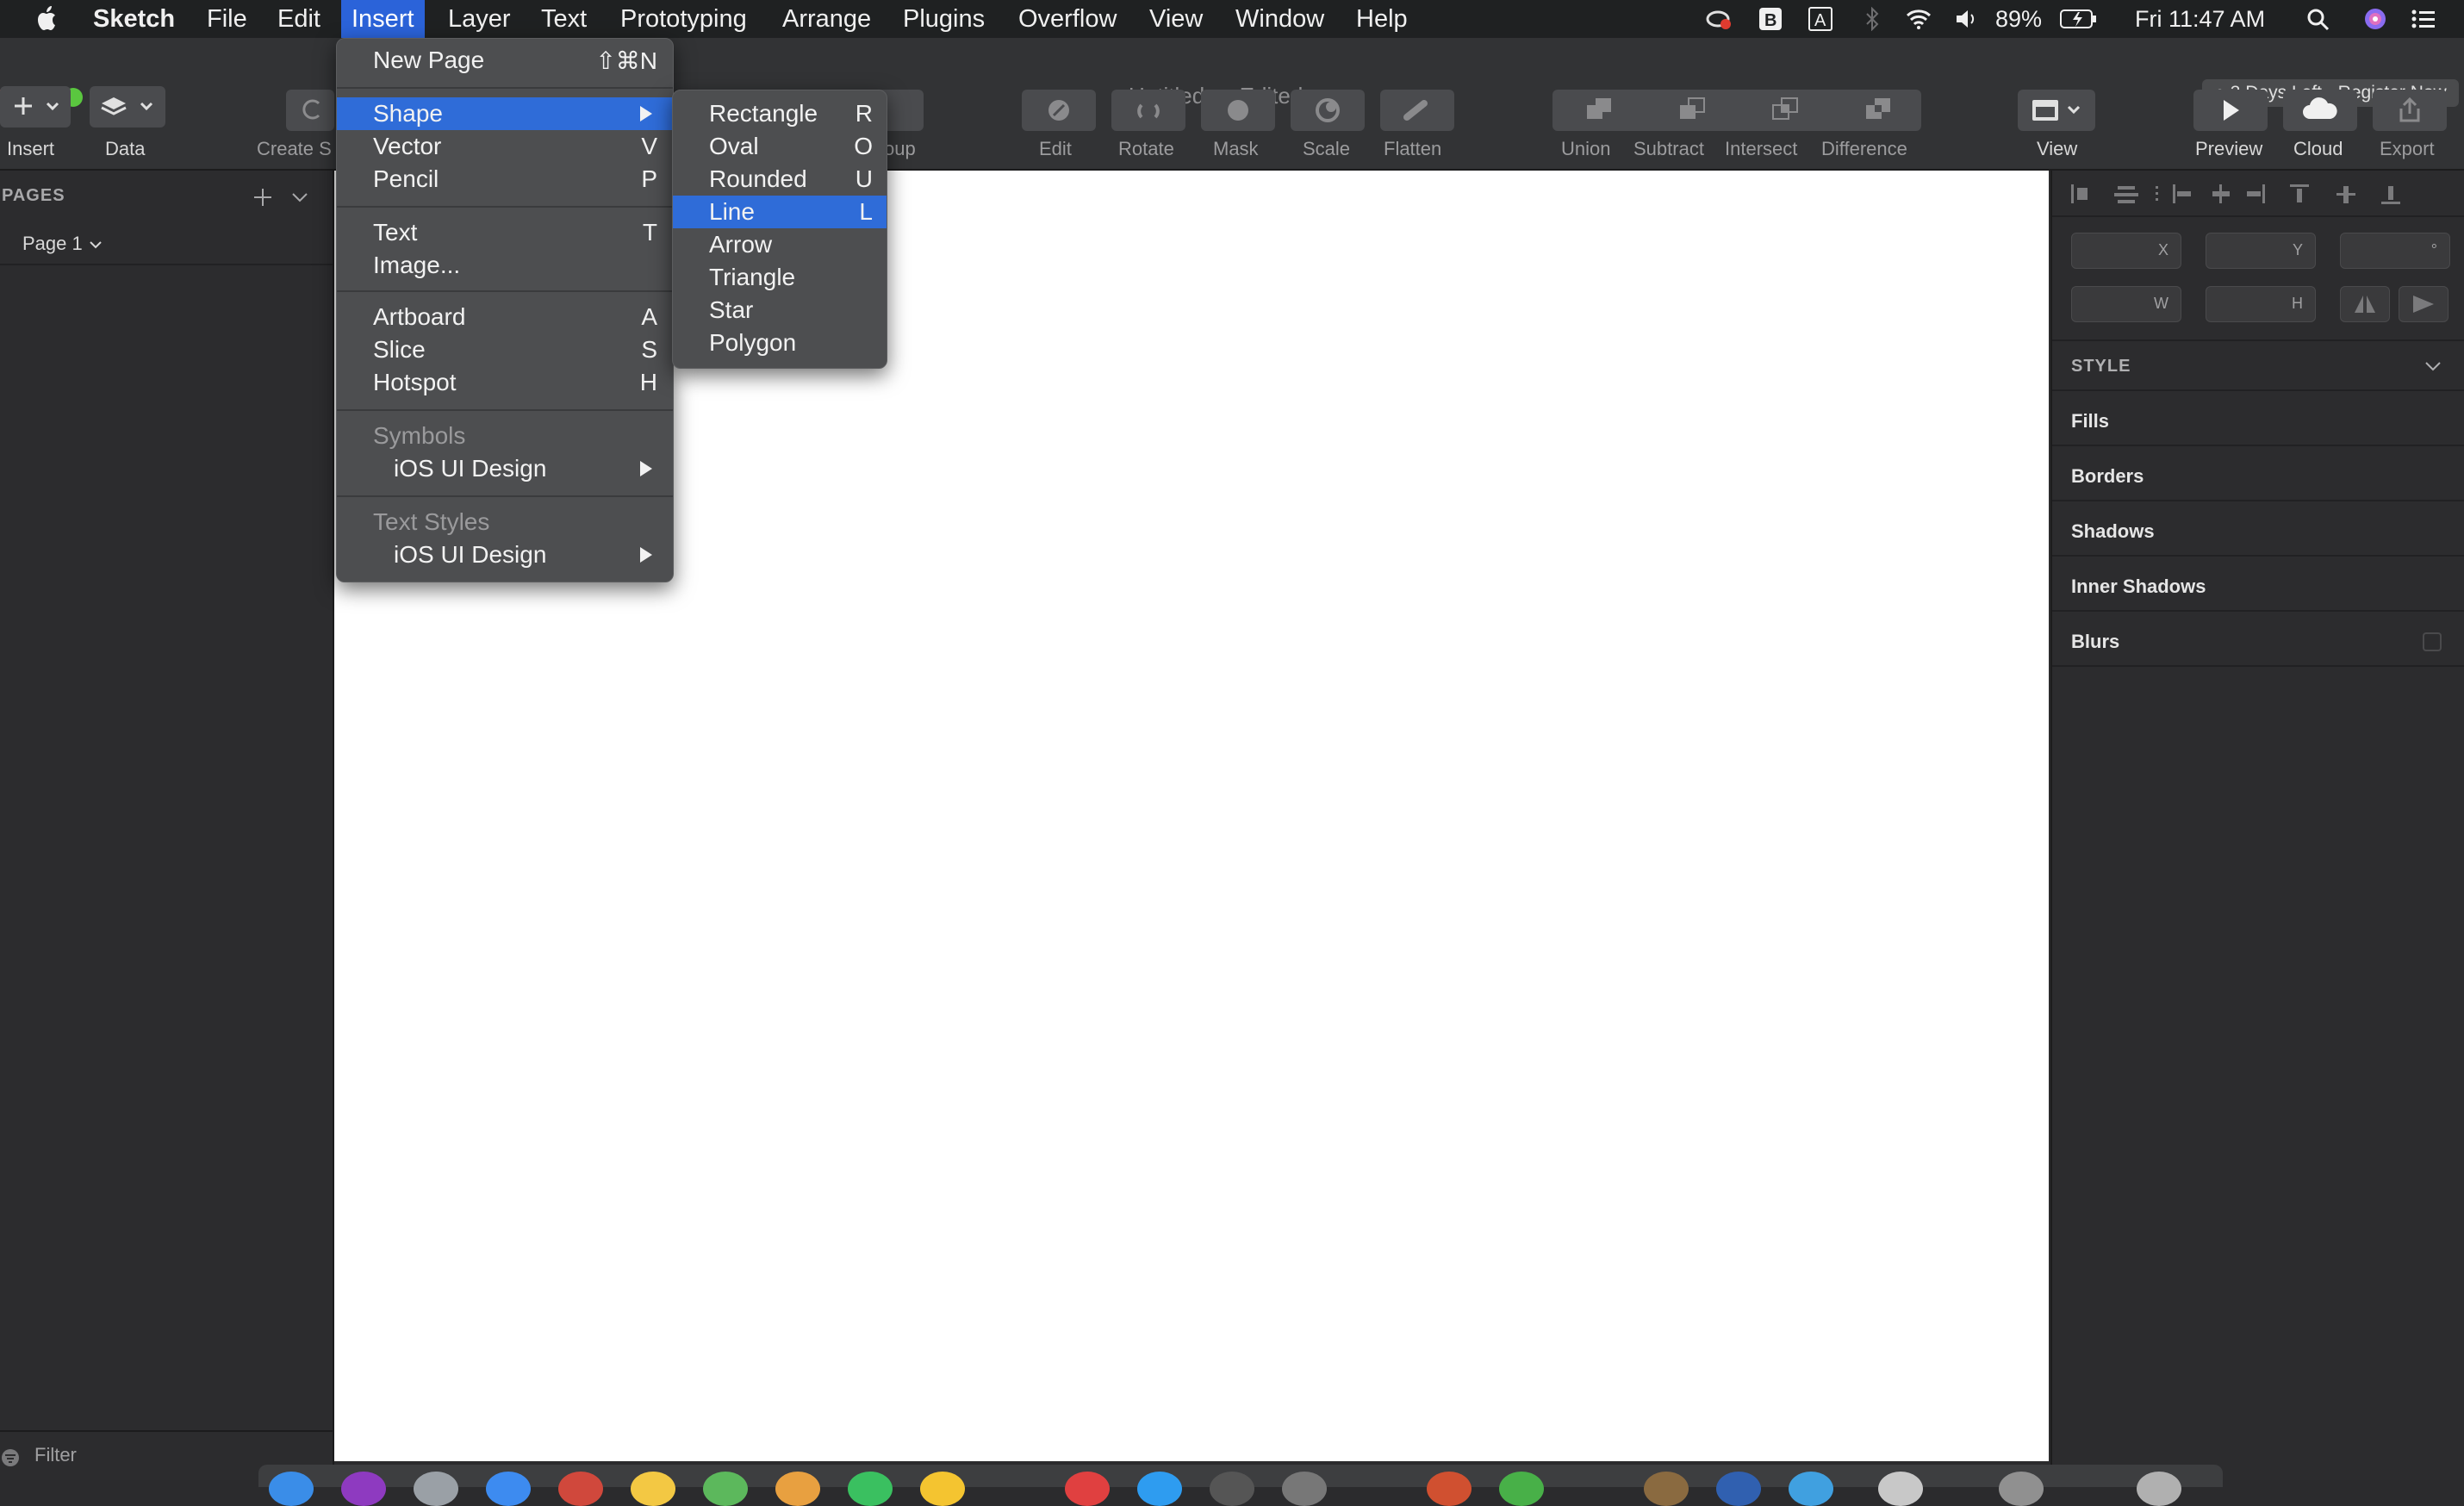 This screenshot has width=2464, height=1506. Describe the element at coordinates (1878, 109) in the screenshot. I see `difference-icon` at that location.